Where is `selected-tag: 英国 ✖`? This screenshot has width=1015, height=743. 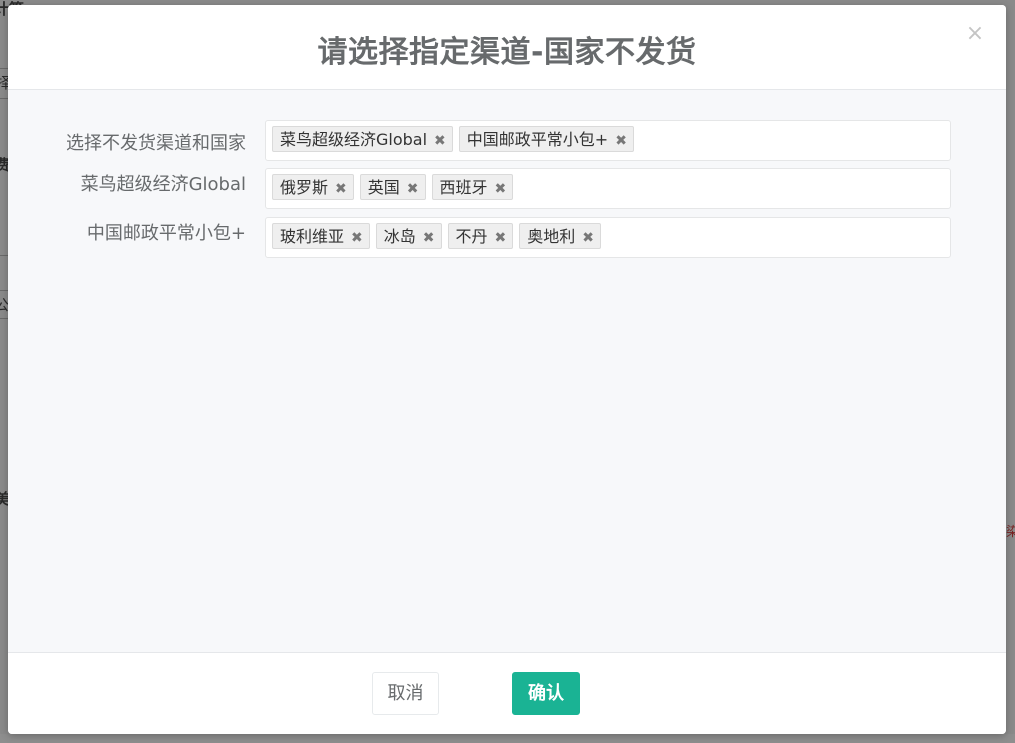
selected-tag: 英国 ✖ is located at coordinates (392, 188).